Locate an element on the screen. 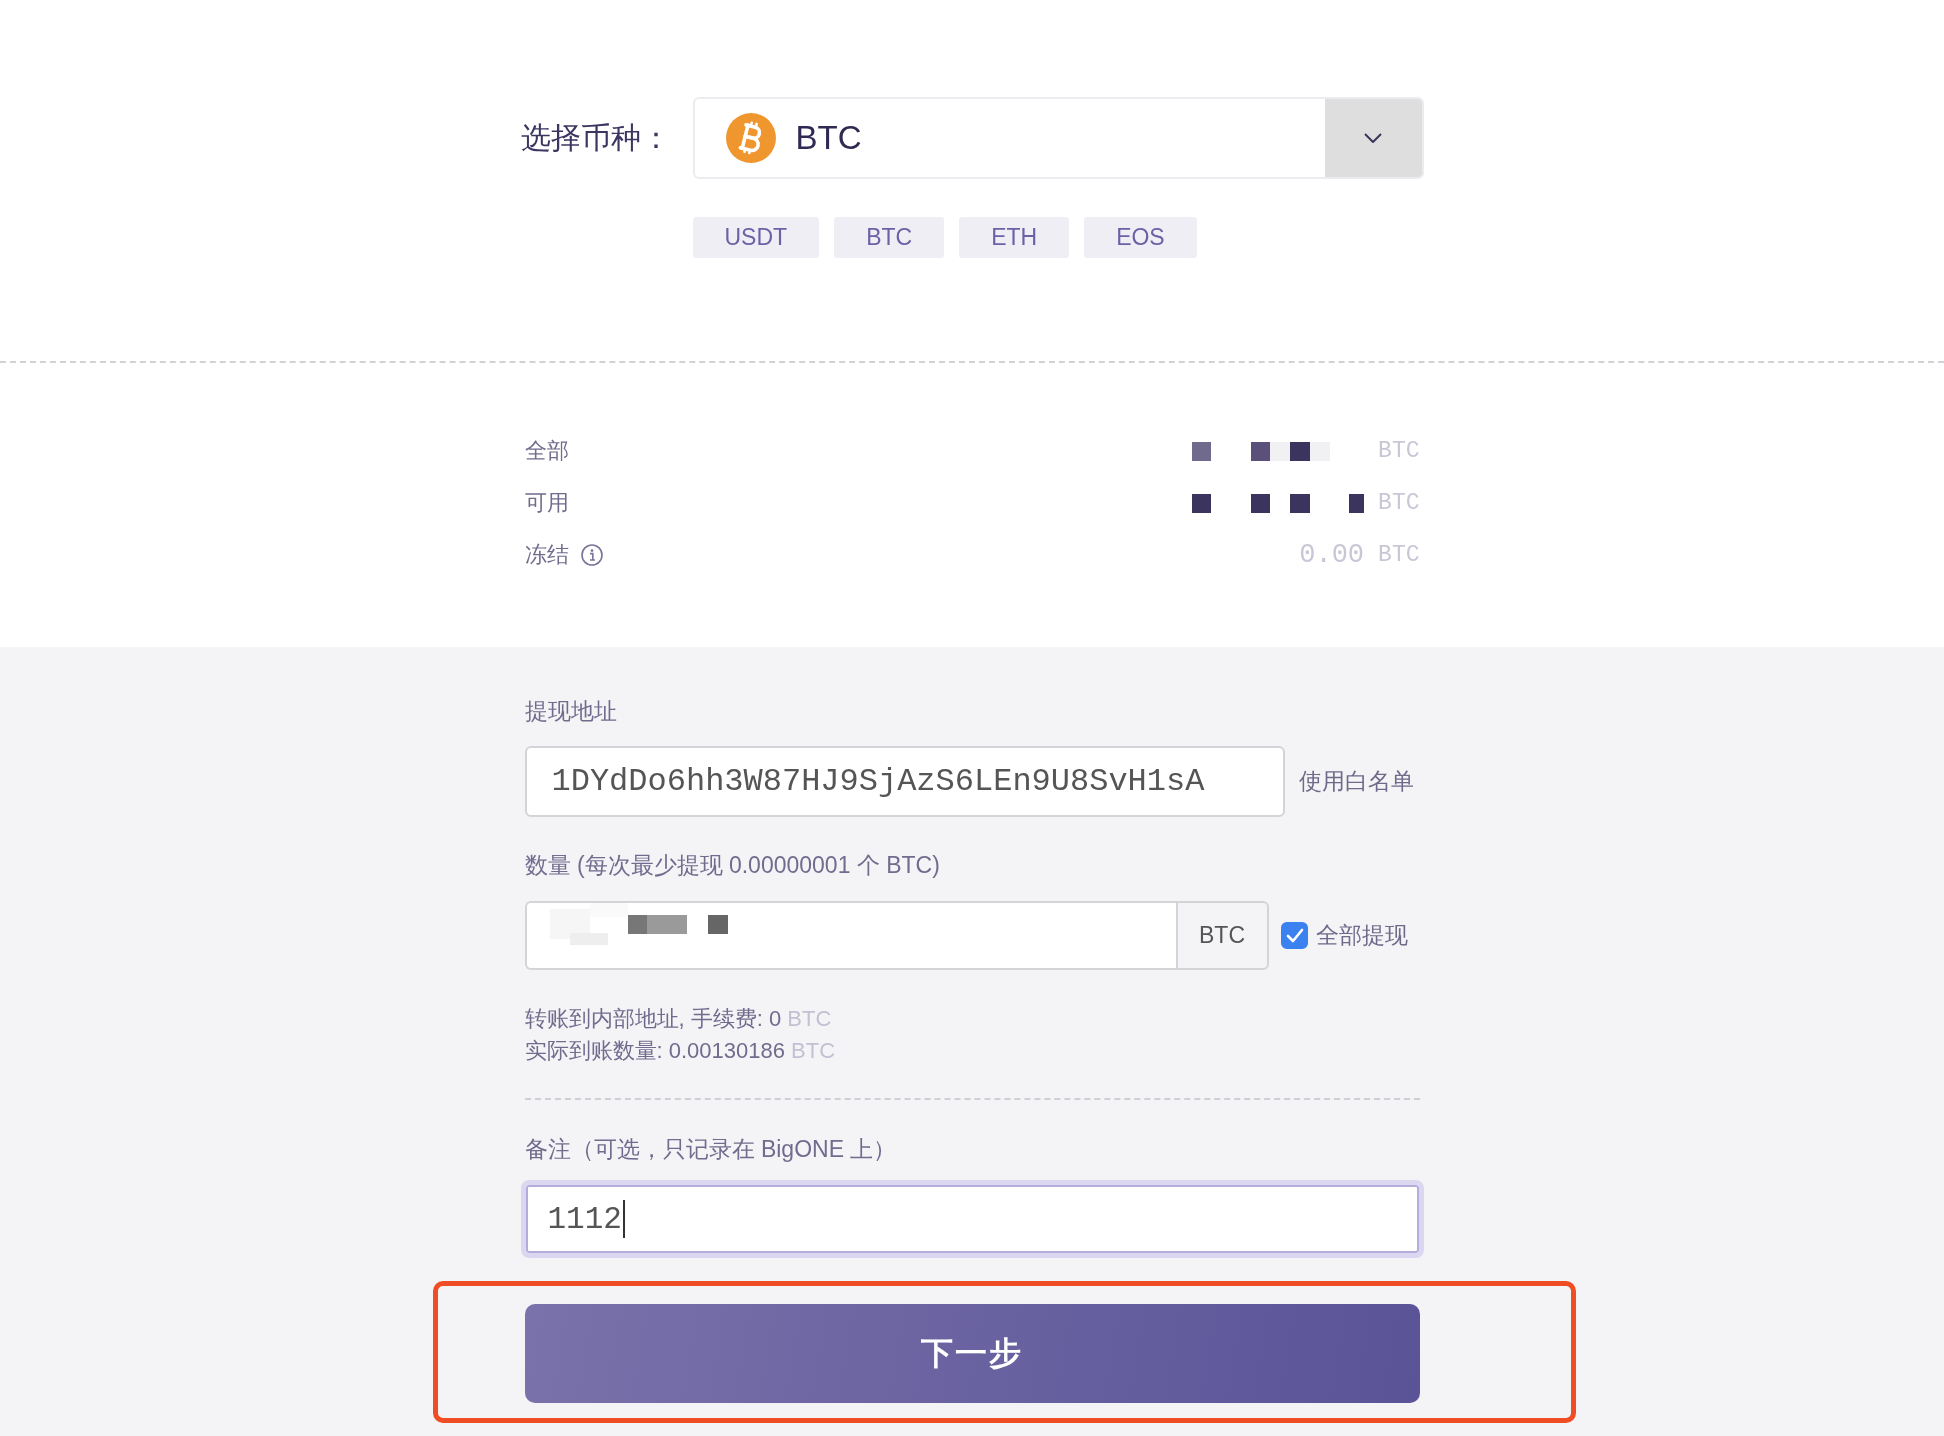  checkbox-label: 全部提现 is located at coordinates (1361, 935).